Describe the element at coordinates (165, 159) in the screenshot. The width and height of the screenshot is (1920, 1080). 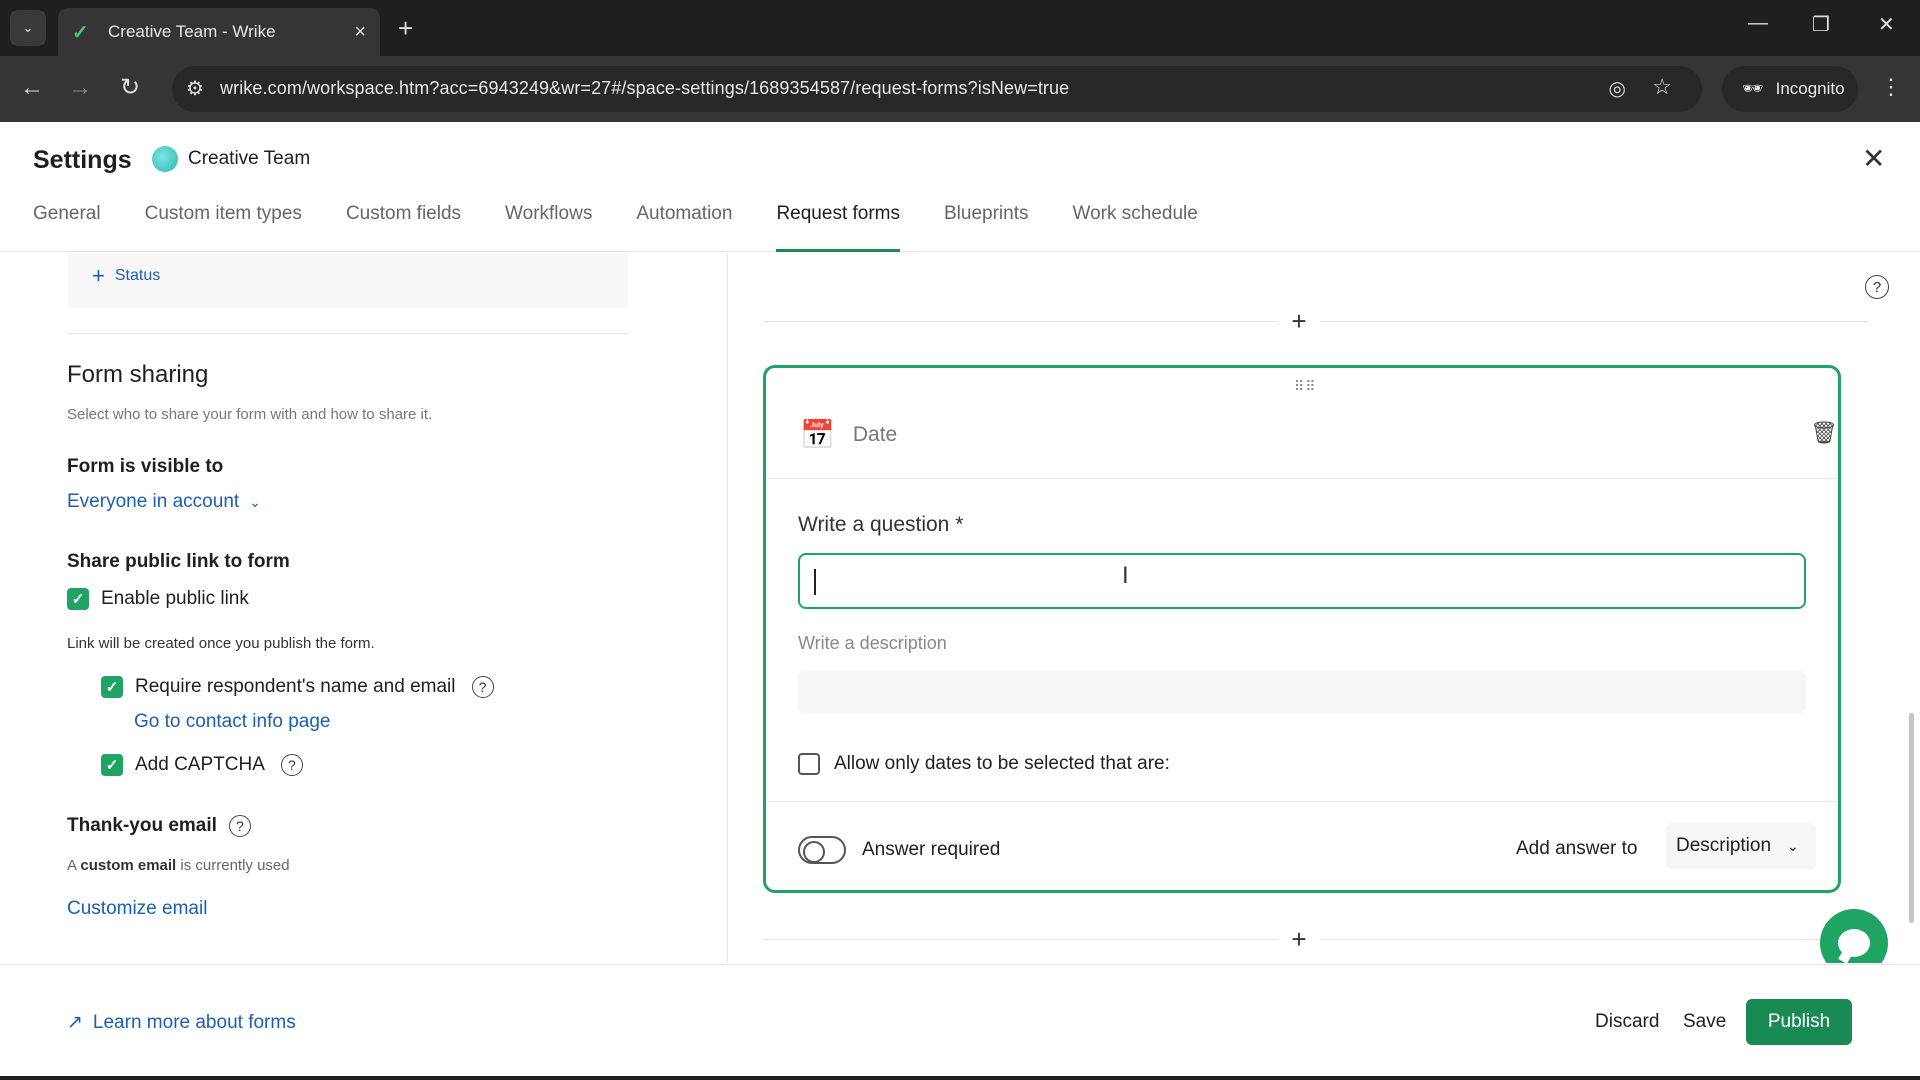
I see `space-icon` at that location.